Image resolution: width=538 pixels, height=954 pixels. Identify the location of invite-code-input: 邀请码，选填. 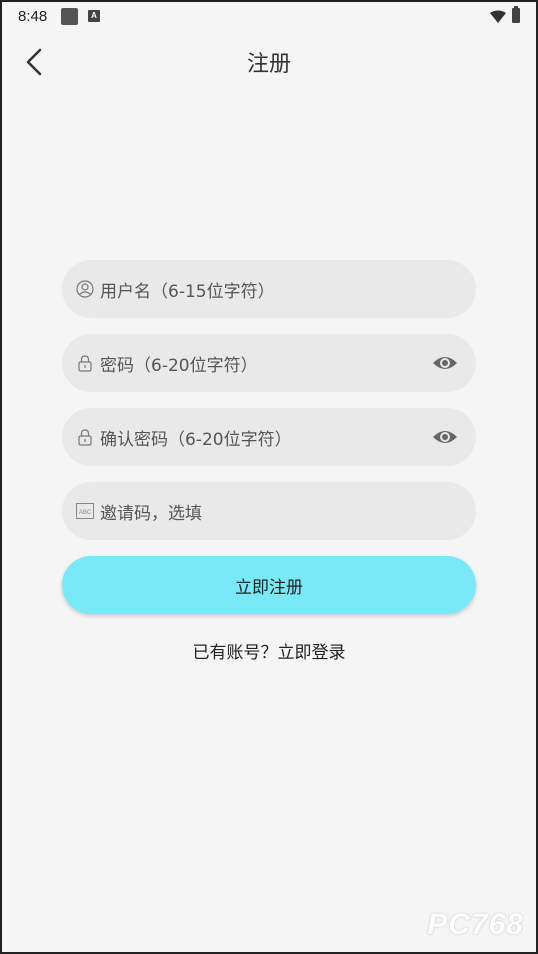
(288, 511).